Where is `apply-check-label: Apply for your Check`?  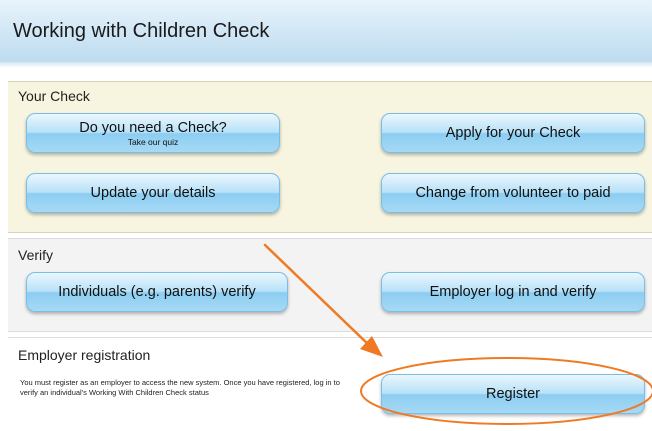
apply-check-label: Apply for your Check is located at coordinates (513, 133).